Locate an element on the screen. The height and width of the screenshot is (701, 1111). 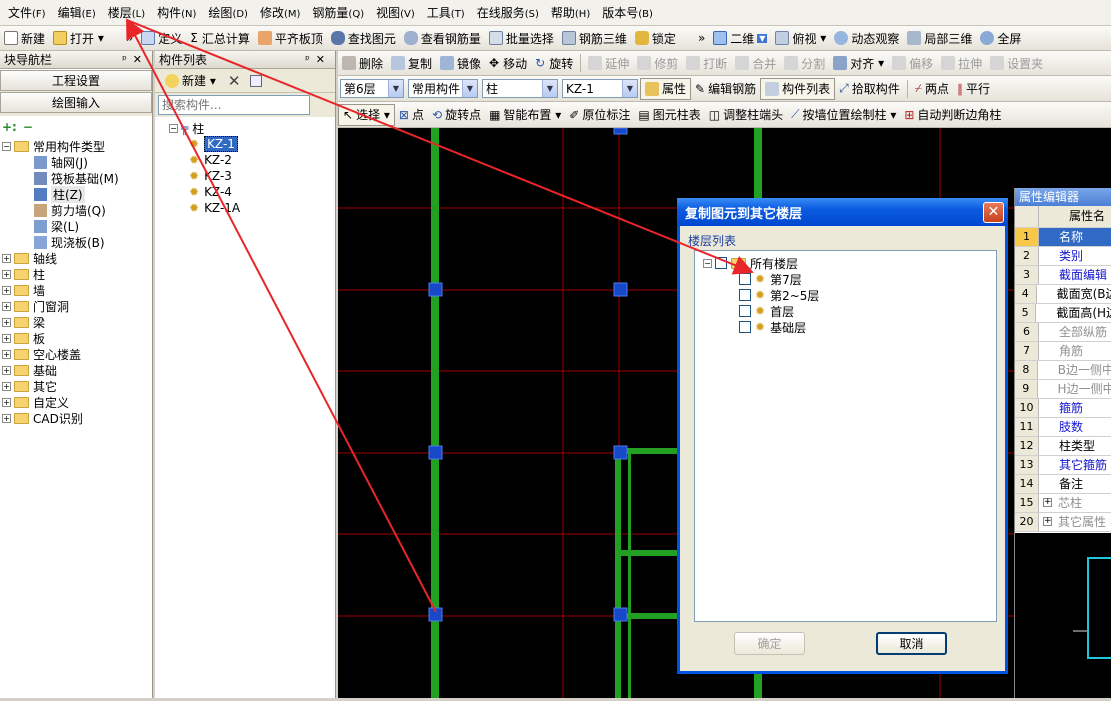
floor-item: ✹ 第2~5层 is located at coordinates (867, 295).